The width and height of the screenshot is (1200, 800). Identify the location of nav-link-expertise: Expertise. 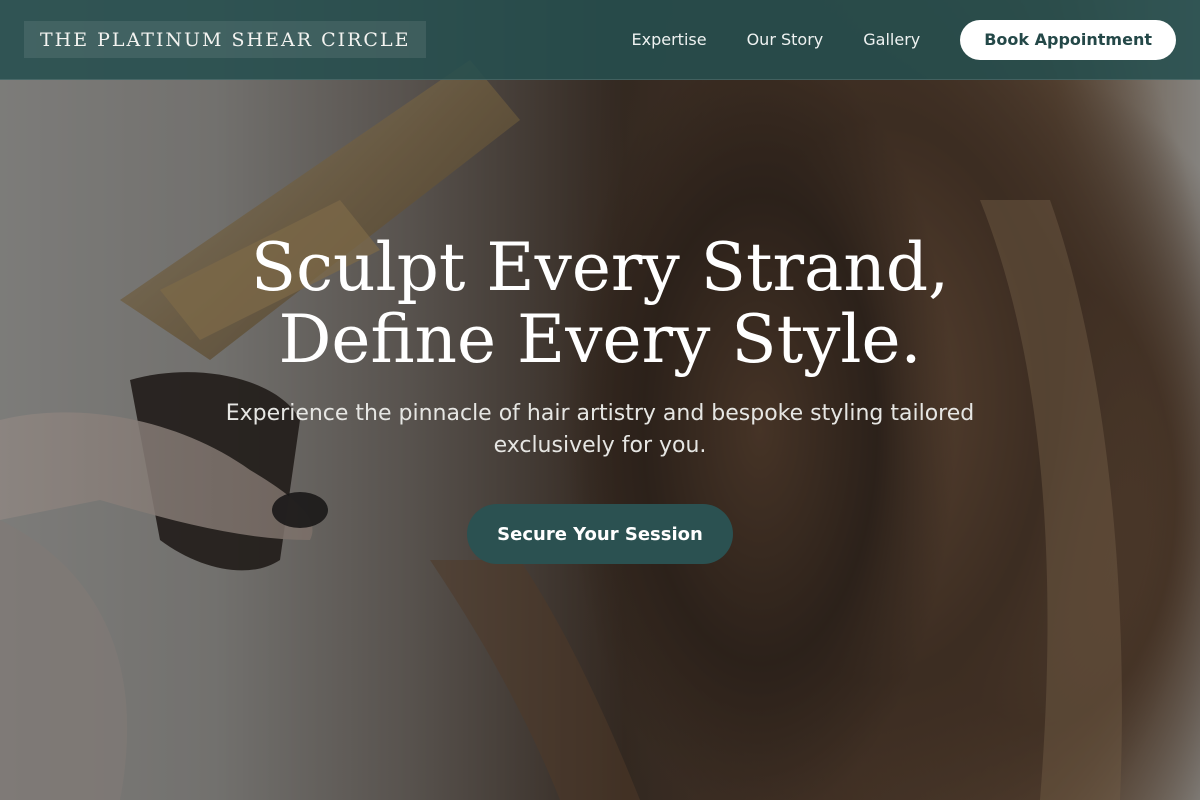
(669, 39).